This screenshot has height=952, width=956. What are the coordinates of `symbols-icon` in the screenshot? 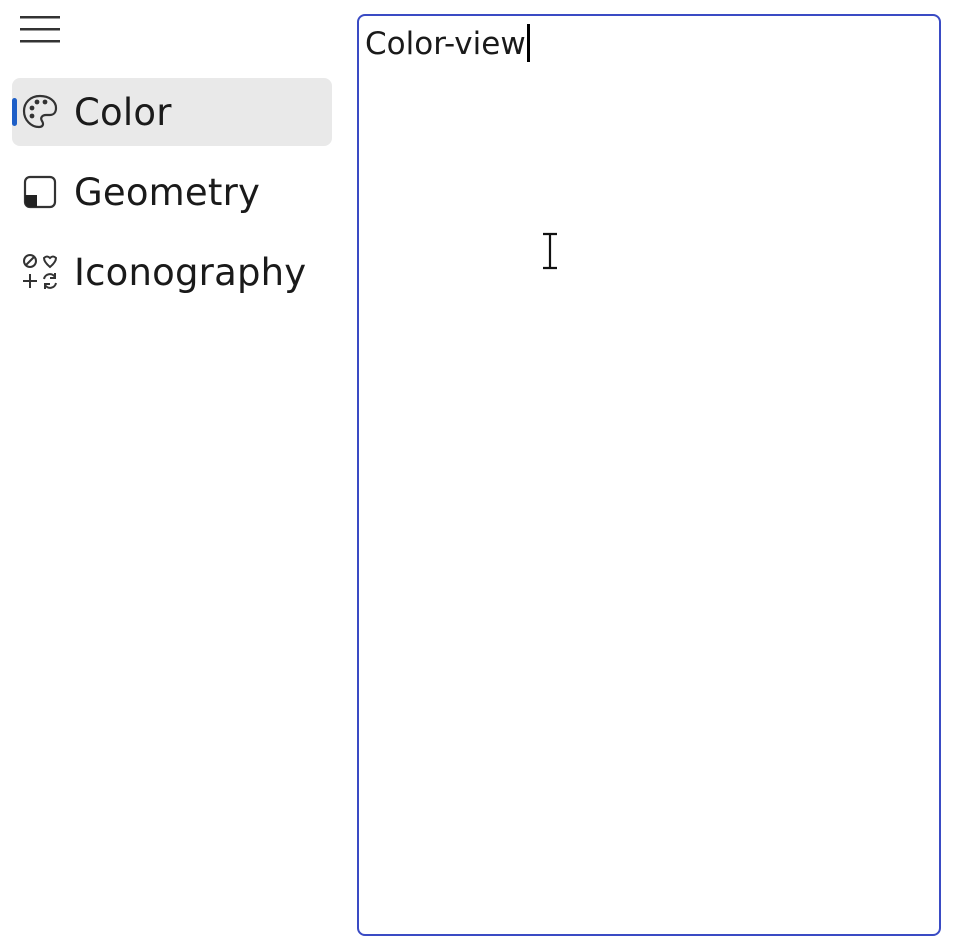 It's located at (40, 272).